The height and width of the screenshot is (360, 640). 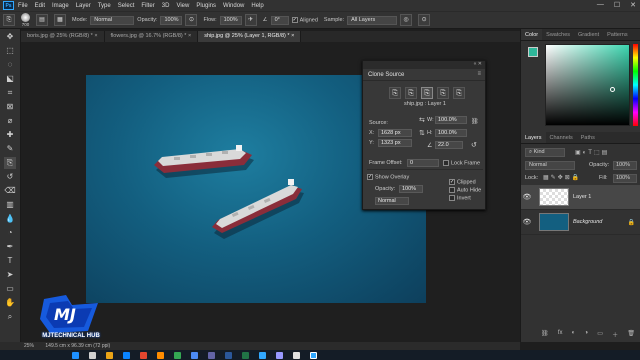 I want to click on source-2-icon: ⎘, so click(x=411, y=93).